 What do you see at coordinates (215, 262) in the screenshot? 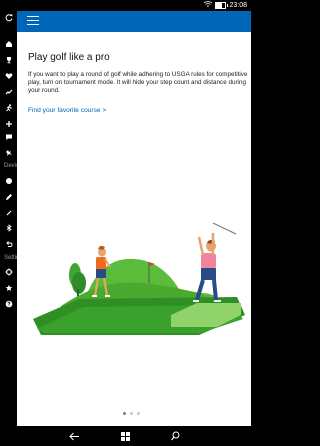
I see `golfer-man` at bounding box center [215, 262].